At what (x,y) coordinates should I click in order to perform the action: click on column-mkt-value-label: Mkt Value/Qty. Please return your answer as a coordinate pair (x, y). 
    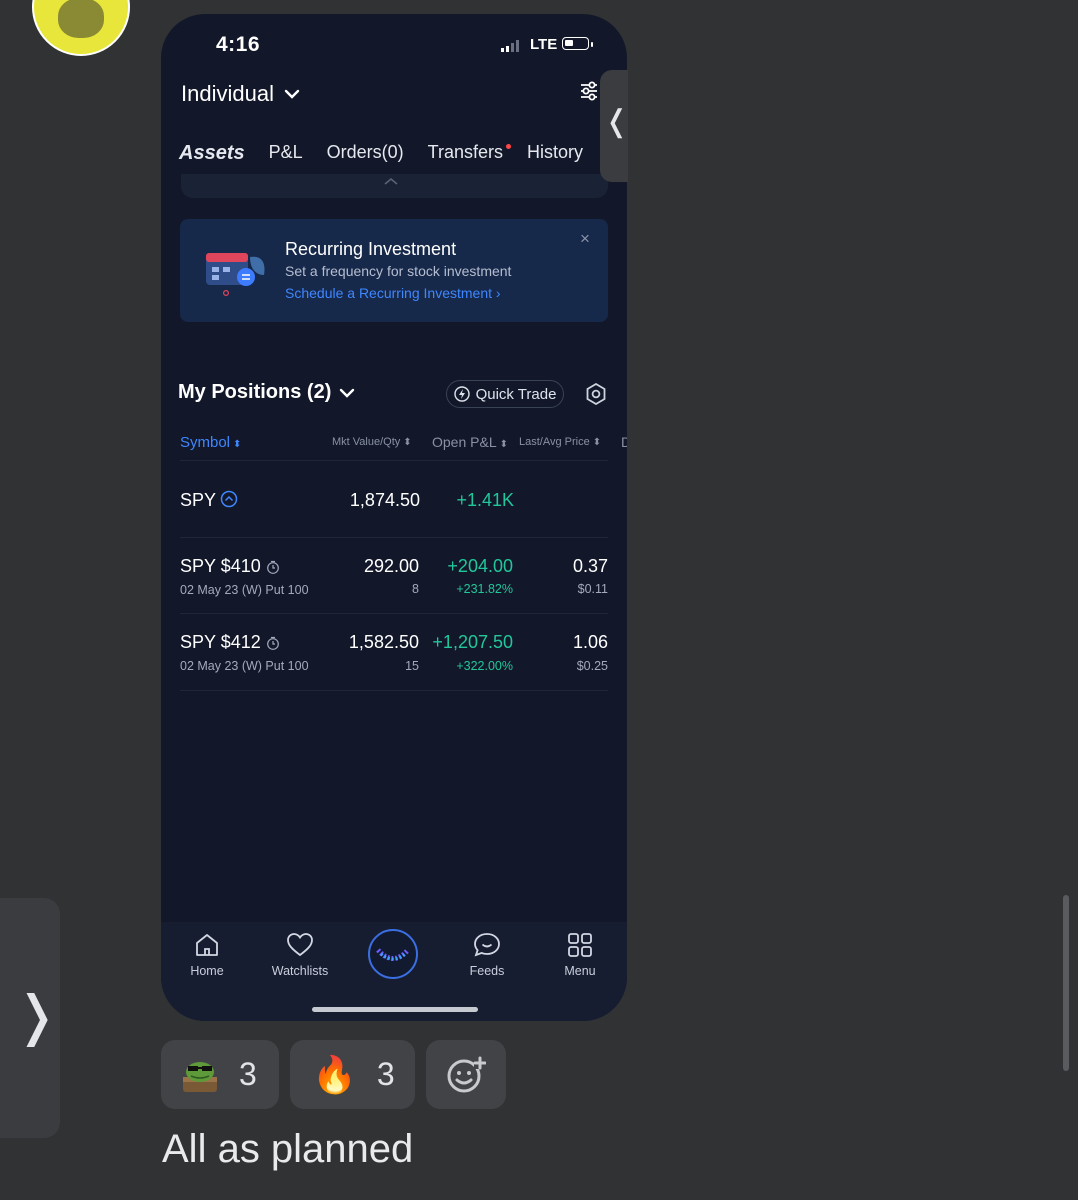
    Looking at the image, I should click on (366, 442).